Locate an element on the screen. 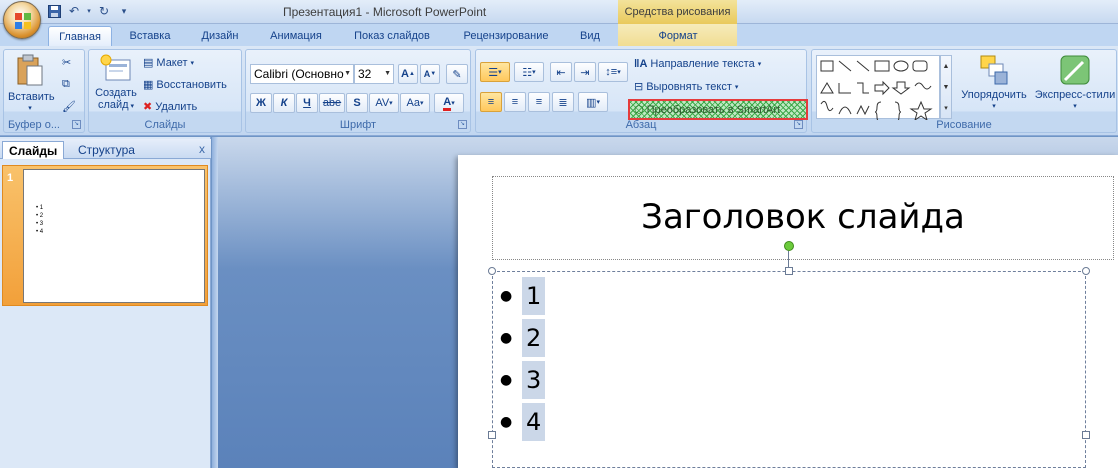 This screenshot has width=1118, height=468. resize-handle-top-right is located at coordinates (1086, 271).